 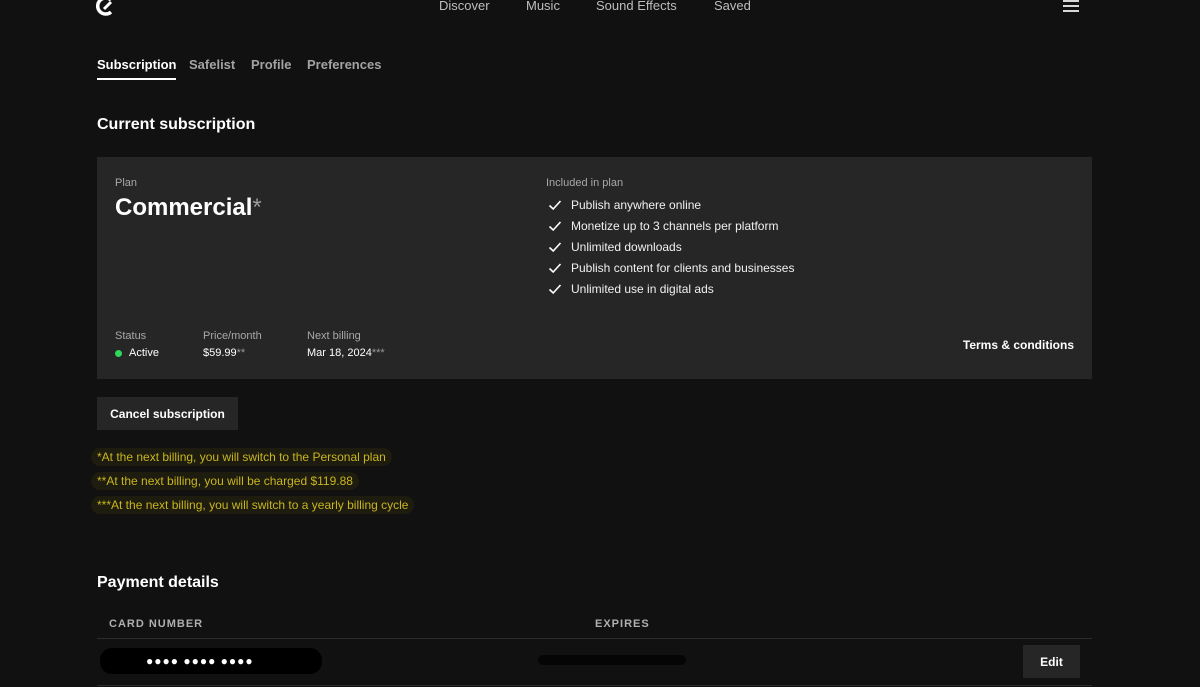 What do you see at coordinates (464, 6) in the screenshot?
I see `nav-link-discover: Discover` at bounding box center [464, 6].